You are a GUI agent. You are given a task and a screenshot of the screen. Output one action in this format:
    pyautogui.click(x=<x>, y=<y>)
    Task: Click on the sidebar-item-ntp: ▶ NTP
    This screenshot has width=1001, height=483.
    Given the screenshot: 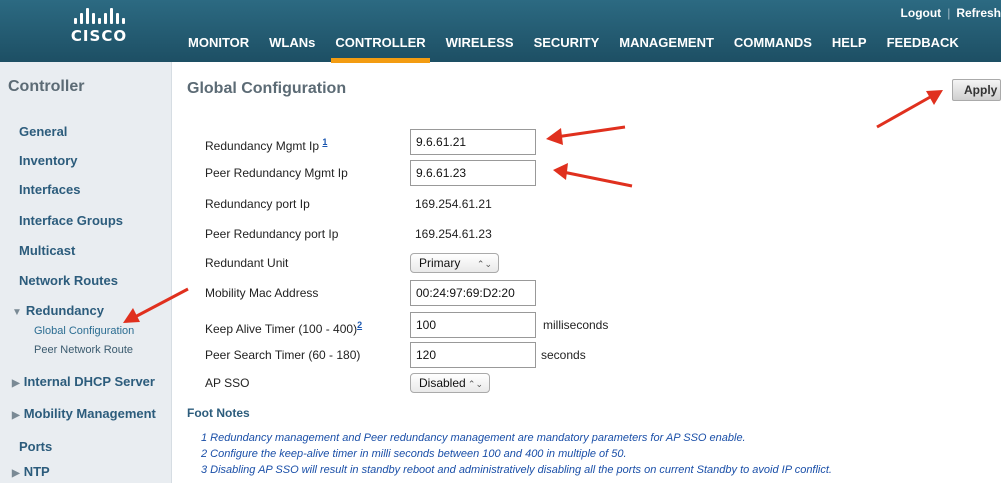 What is the action you would take?
    pyautogui.click(x=31, y=471)
    